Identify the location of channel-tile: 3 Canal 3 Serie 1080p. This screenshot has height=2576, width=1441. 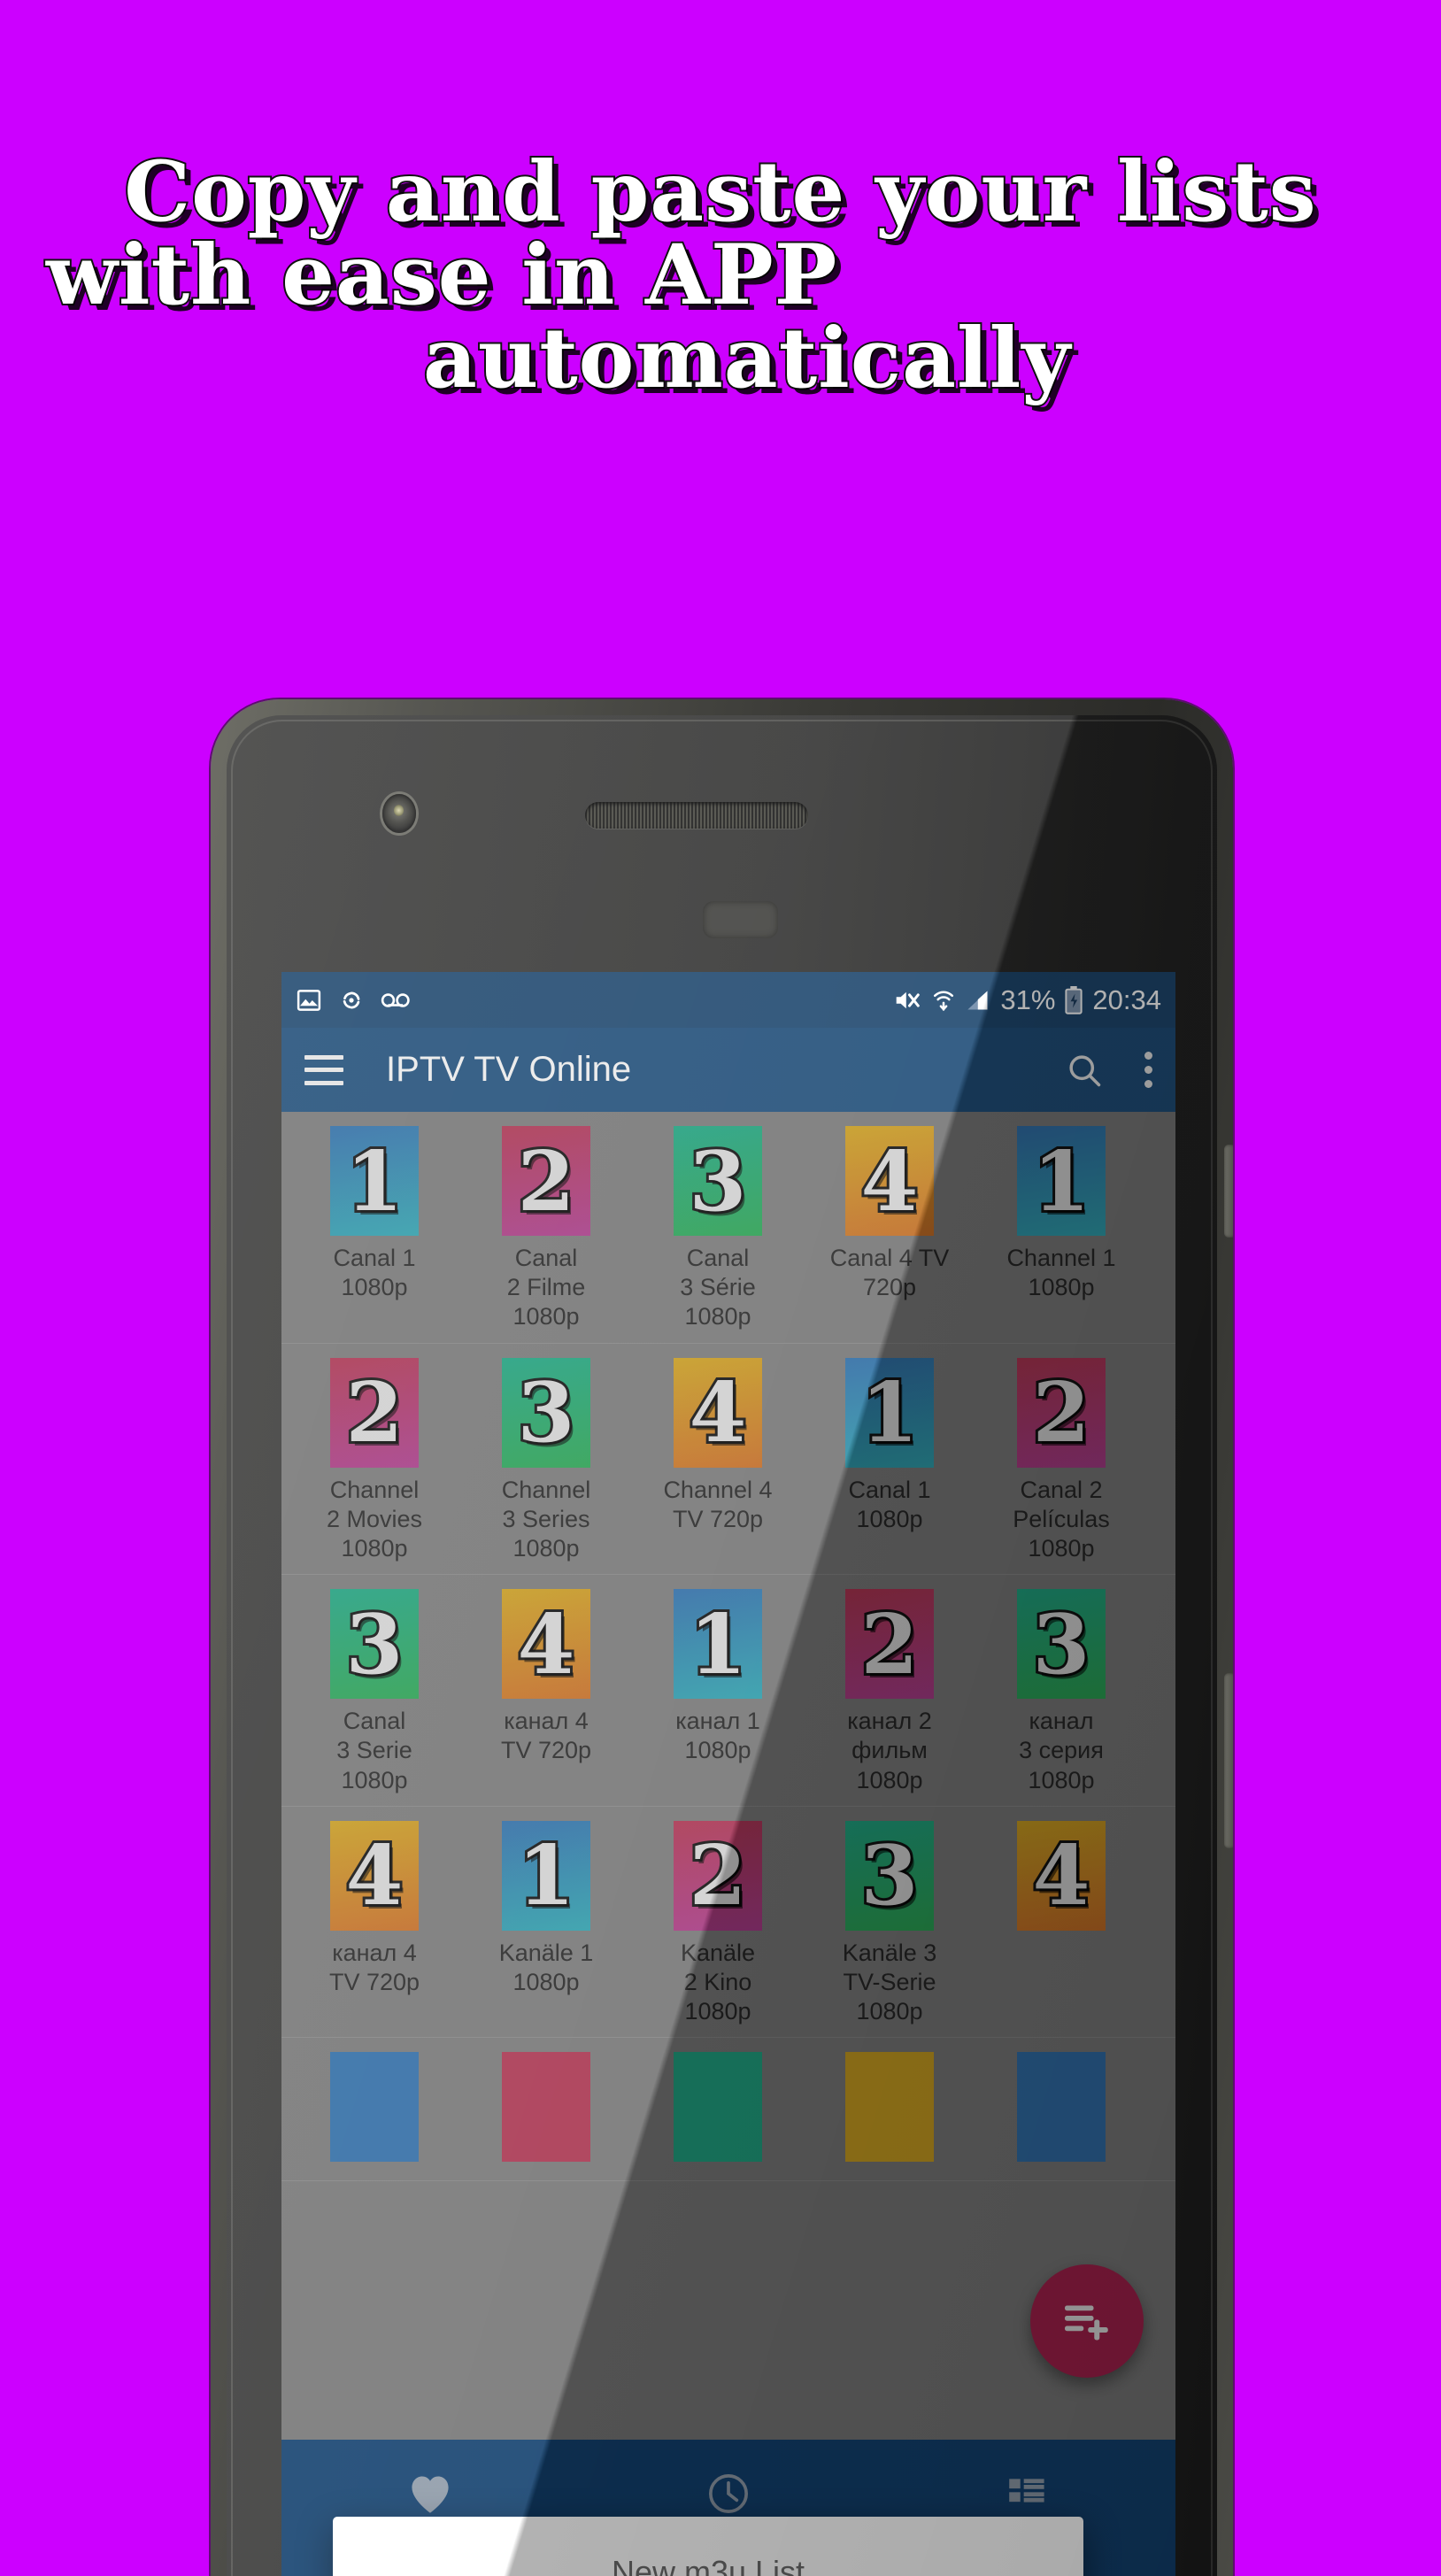
(374, 1697).